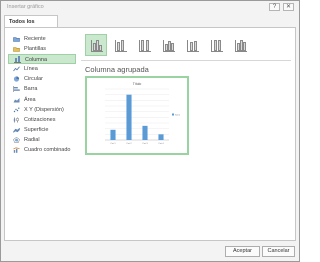  What do you see at coordinates (16, 120) in the screenshot?
I see `stock-chart-icon` at bounding box center [16, 120].